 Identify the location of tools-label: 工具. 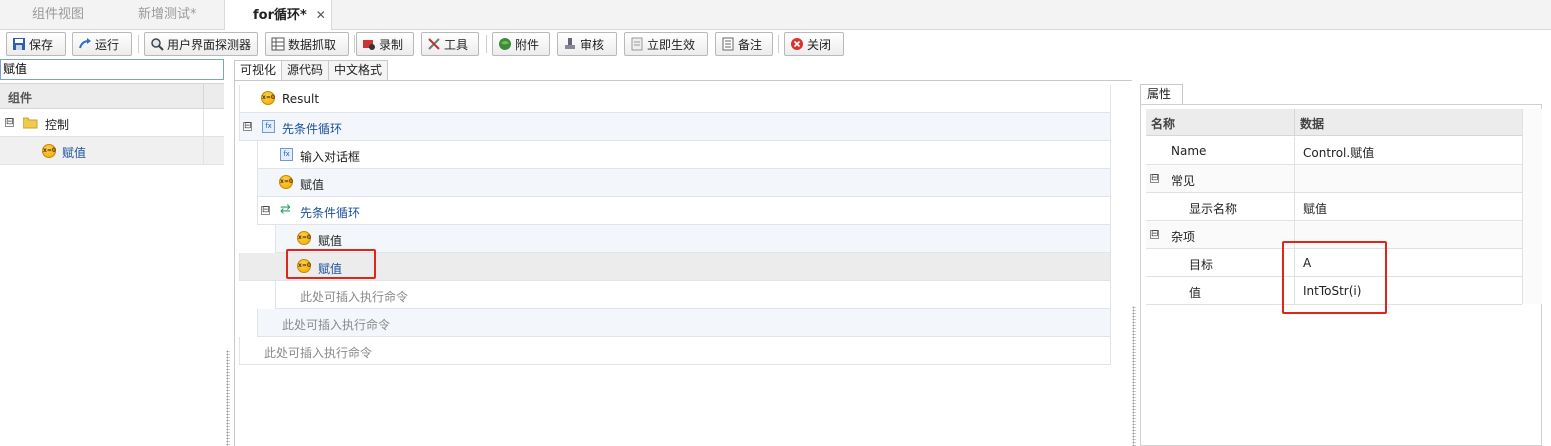
(456, 44).